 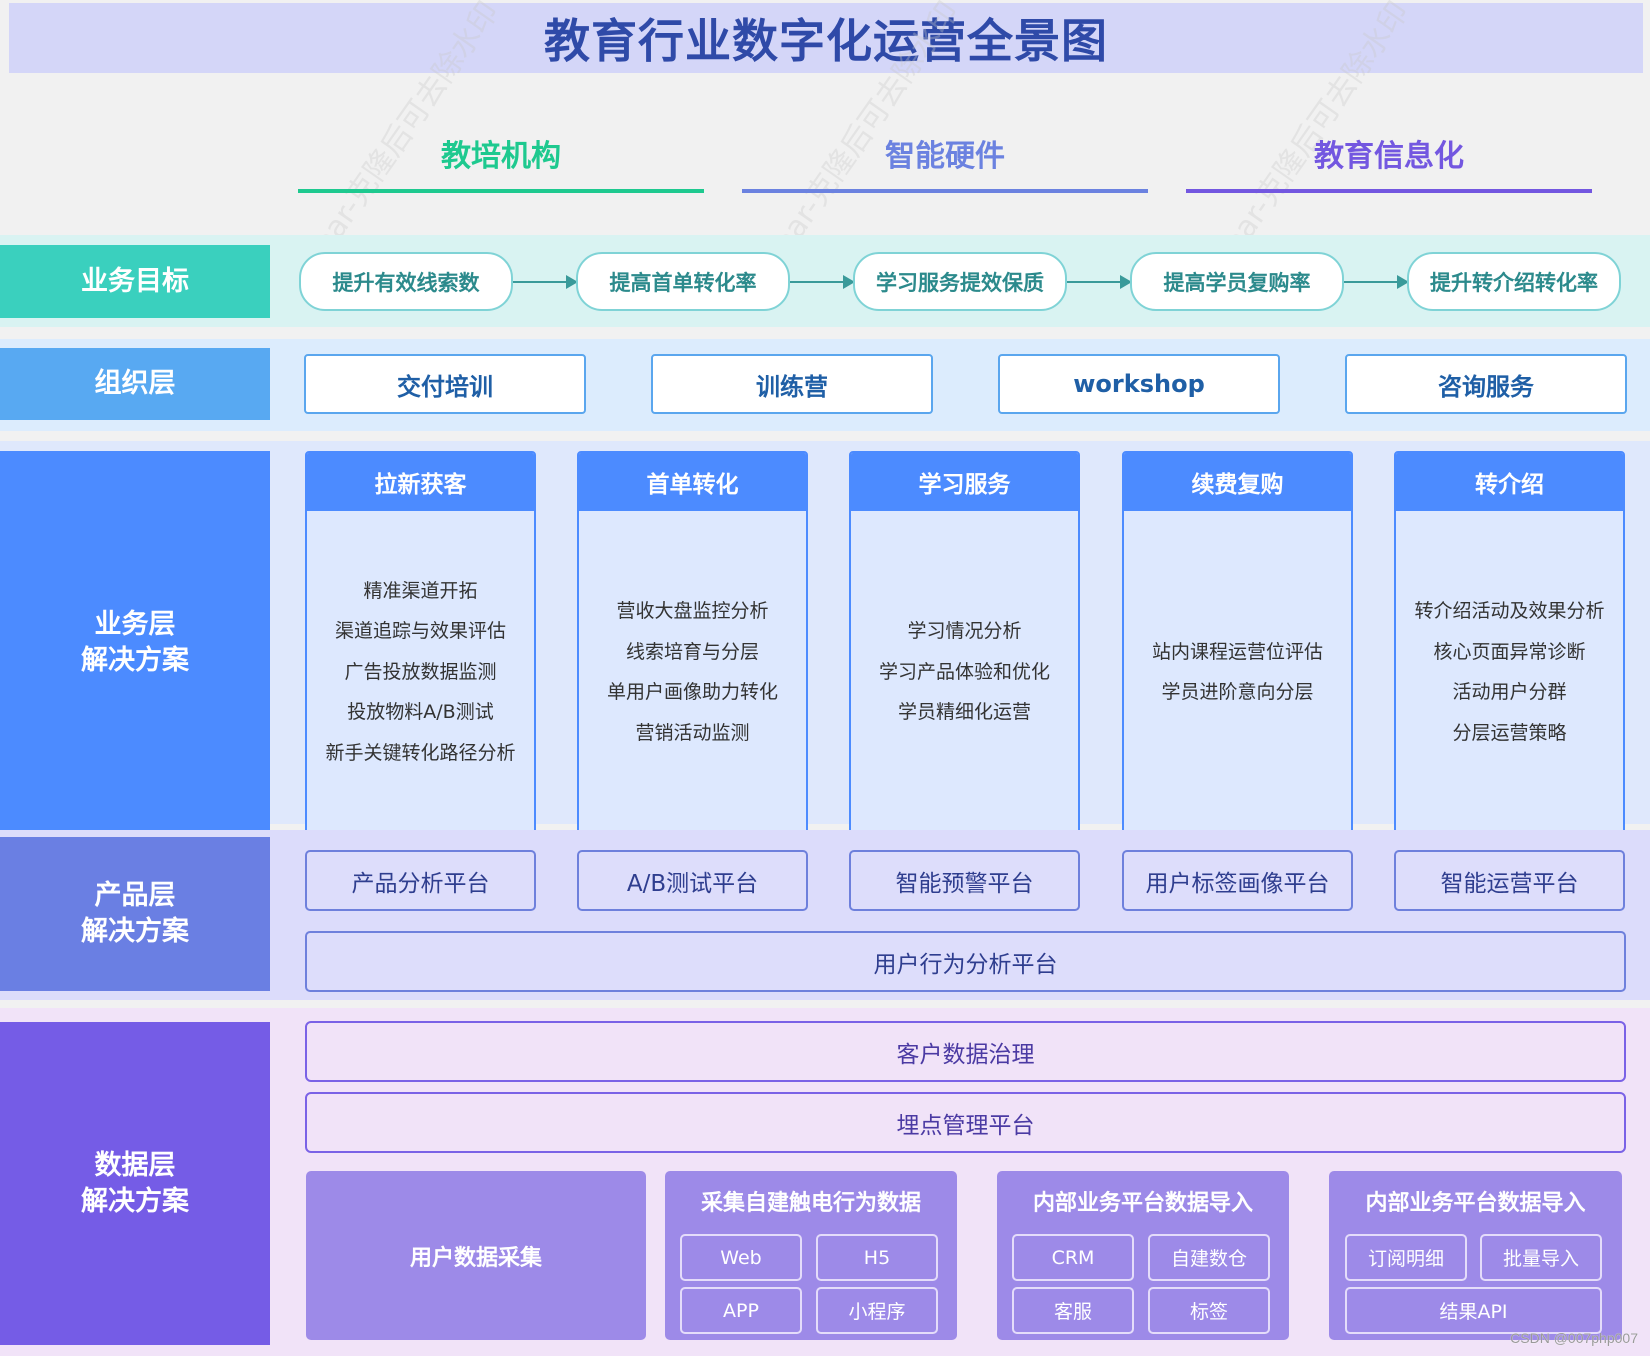 I want to click on product-label-text: 智能预警平台, so click(x=964, y=883).